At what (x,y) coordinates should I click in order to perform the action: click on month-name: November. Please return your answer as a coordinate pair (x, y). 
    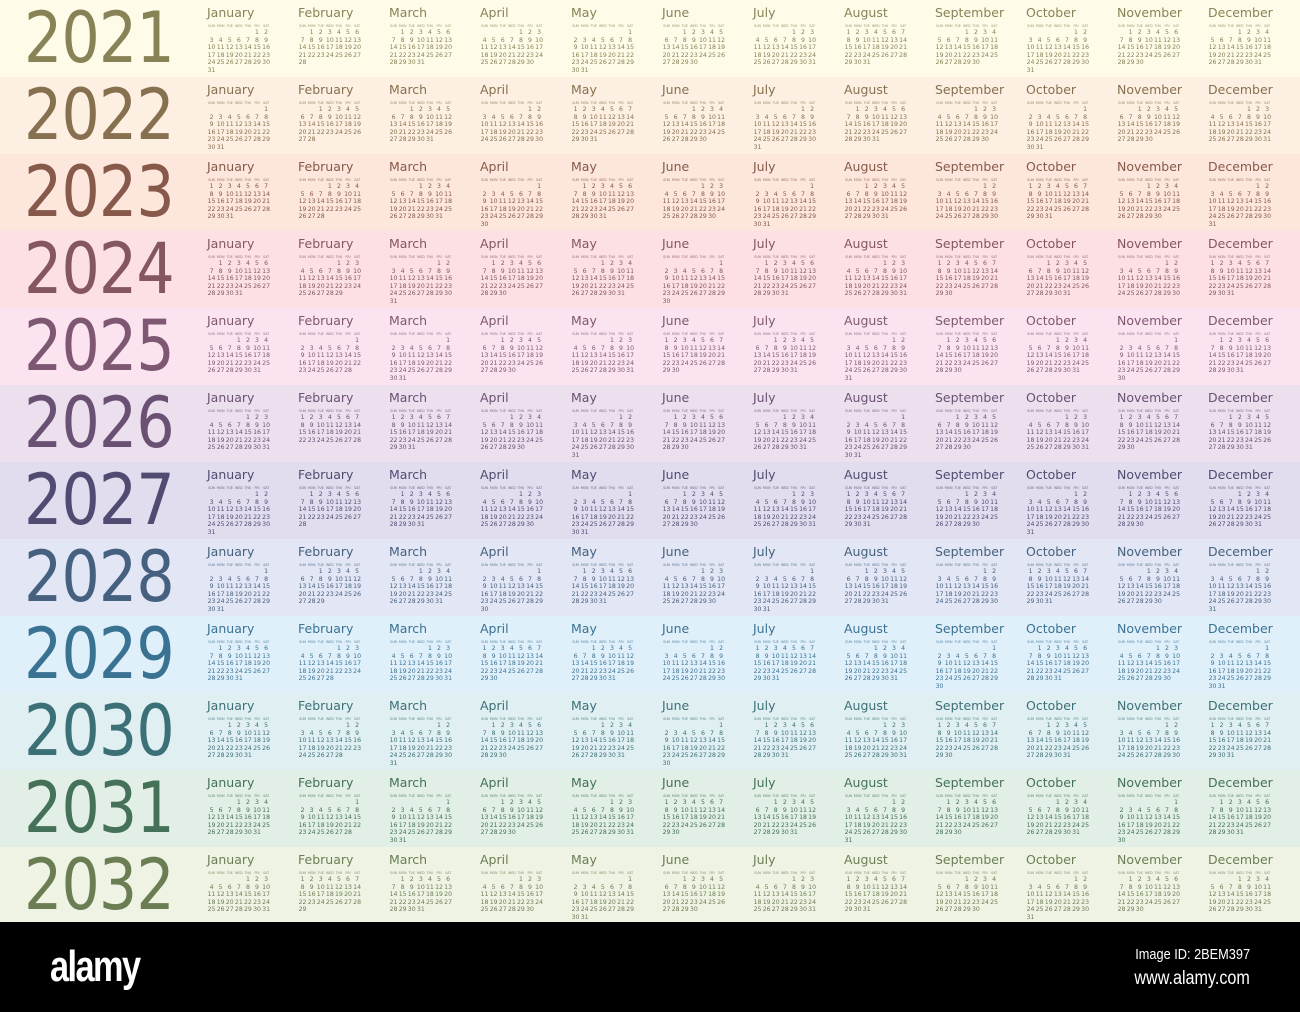
    Looking at the image, I should click on (1150, 320).